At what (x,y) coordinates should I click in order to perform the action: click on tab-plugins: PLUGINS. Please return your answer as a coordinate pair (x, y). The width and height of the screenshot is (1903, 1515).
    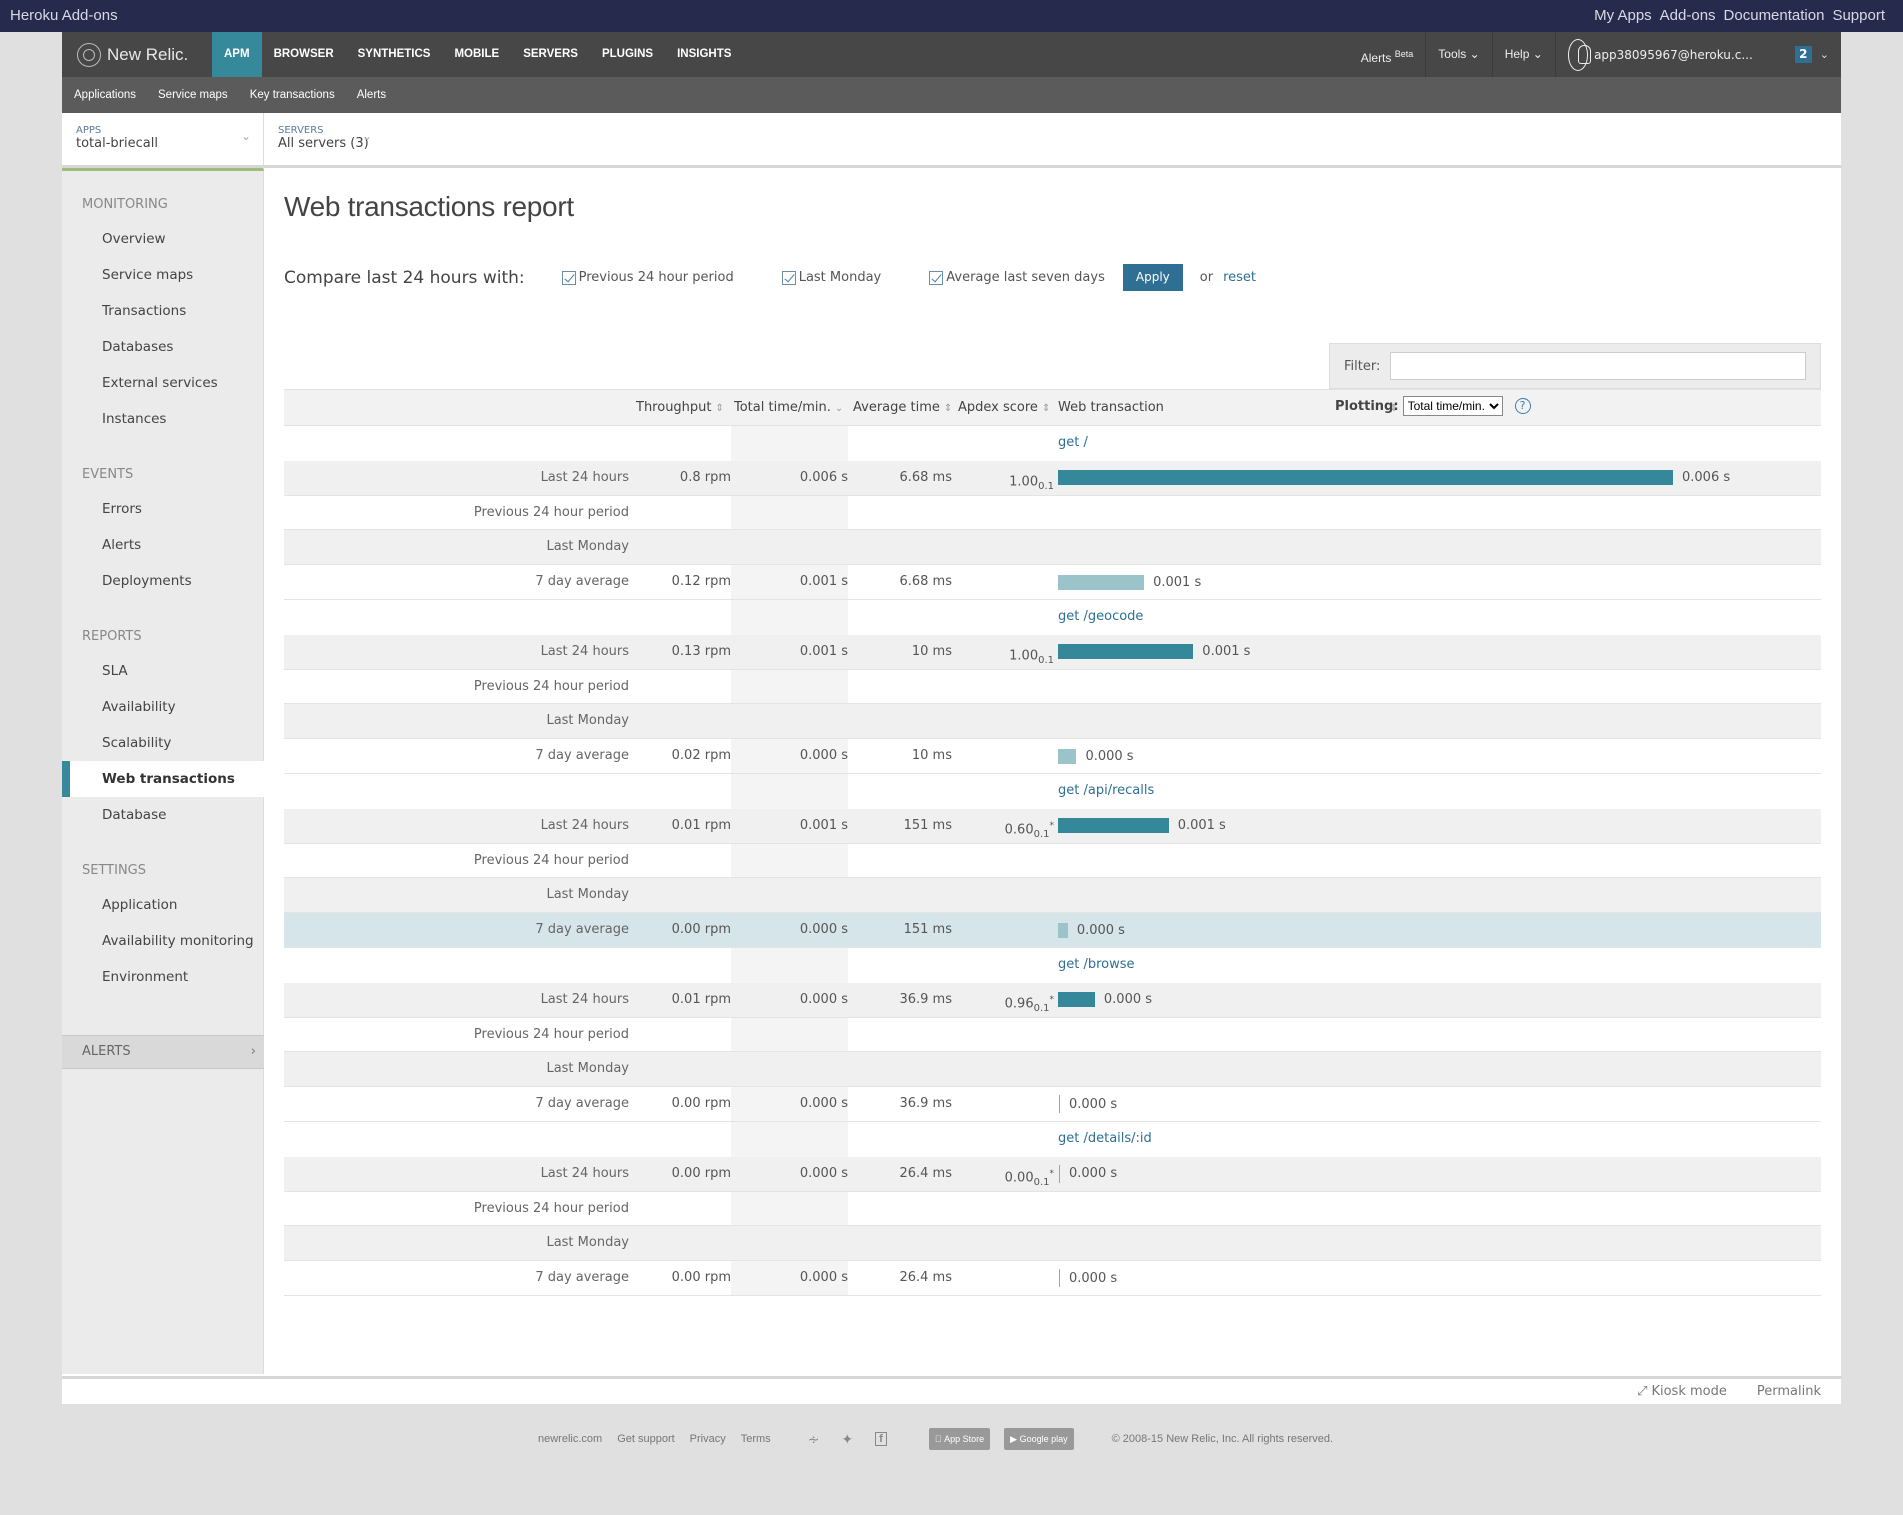
    Looking at the image, I should click on (627, 54).